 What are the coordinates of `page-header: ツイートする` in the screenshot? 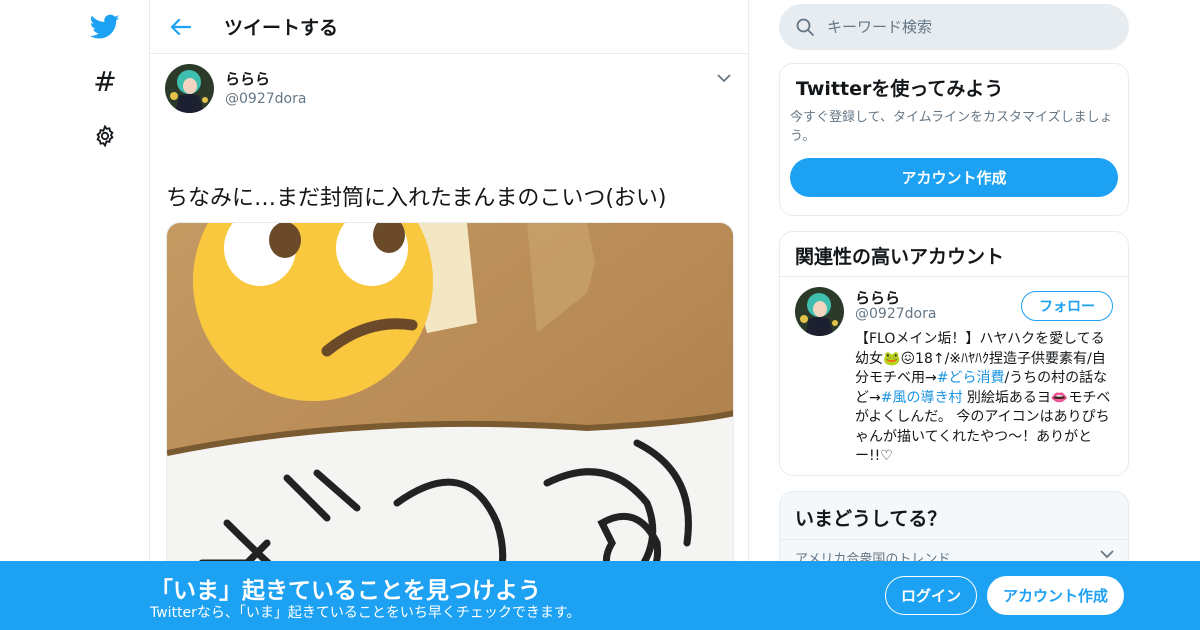 It's located at (449, 27).